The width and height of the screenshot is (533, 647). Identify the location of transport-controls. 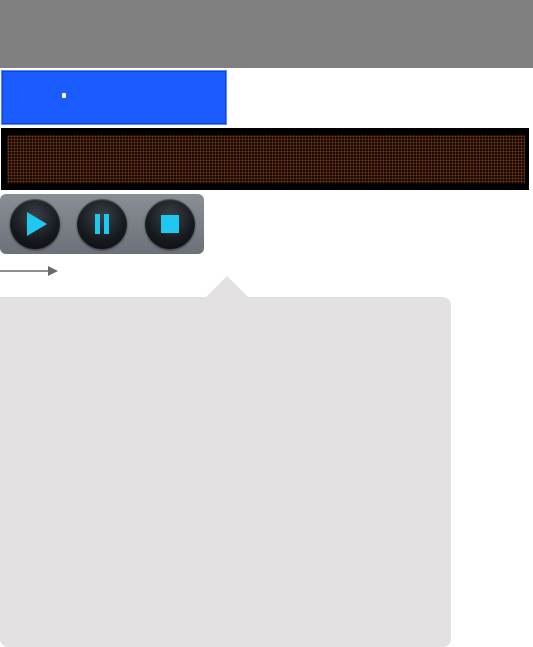
(102, 224).